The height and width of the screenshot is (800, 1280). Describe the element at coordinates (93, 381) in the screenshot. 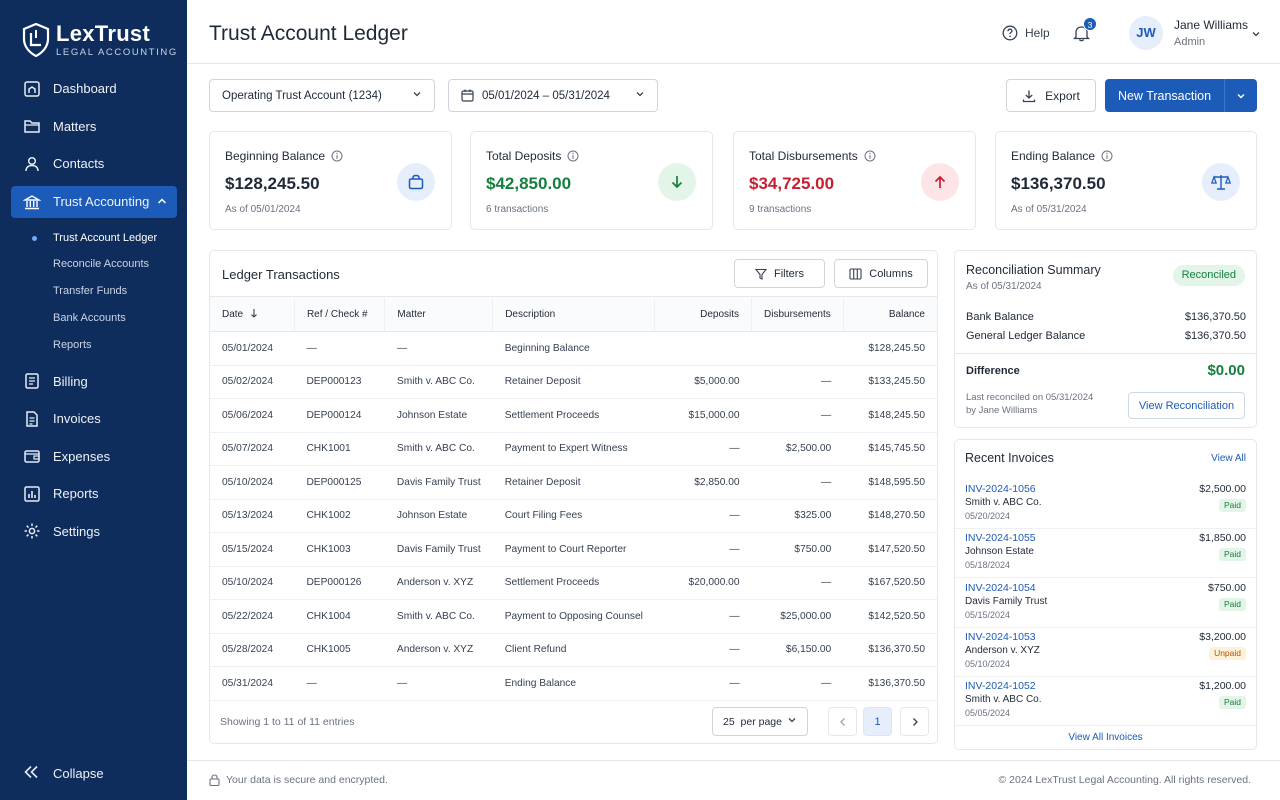

I see `sidebar-item-billing: Billing` at that location.